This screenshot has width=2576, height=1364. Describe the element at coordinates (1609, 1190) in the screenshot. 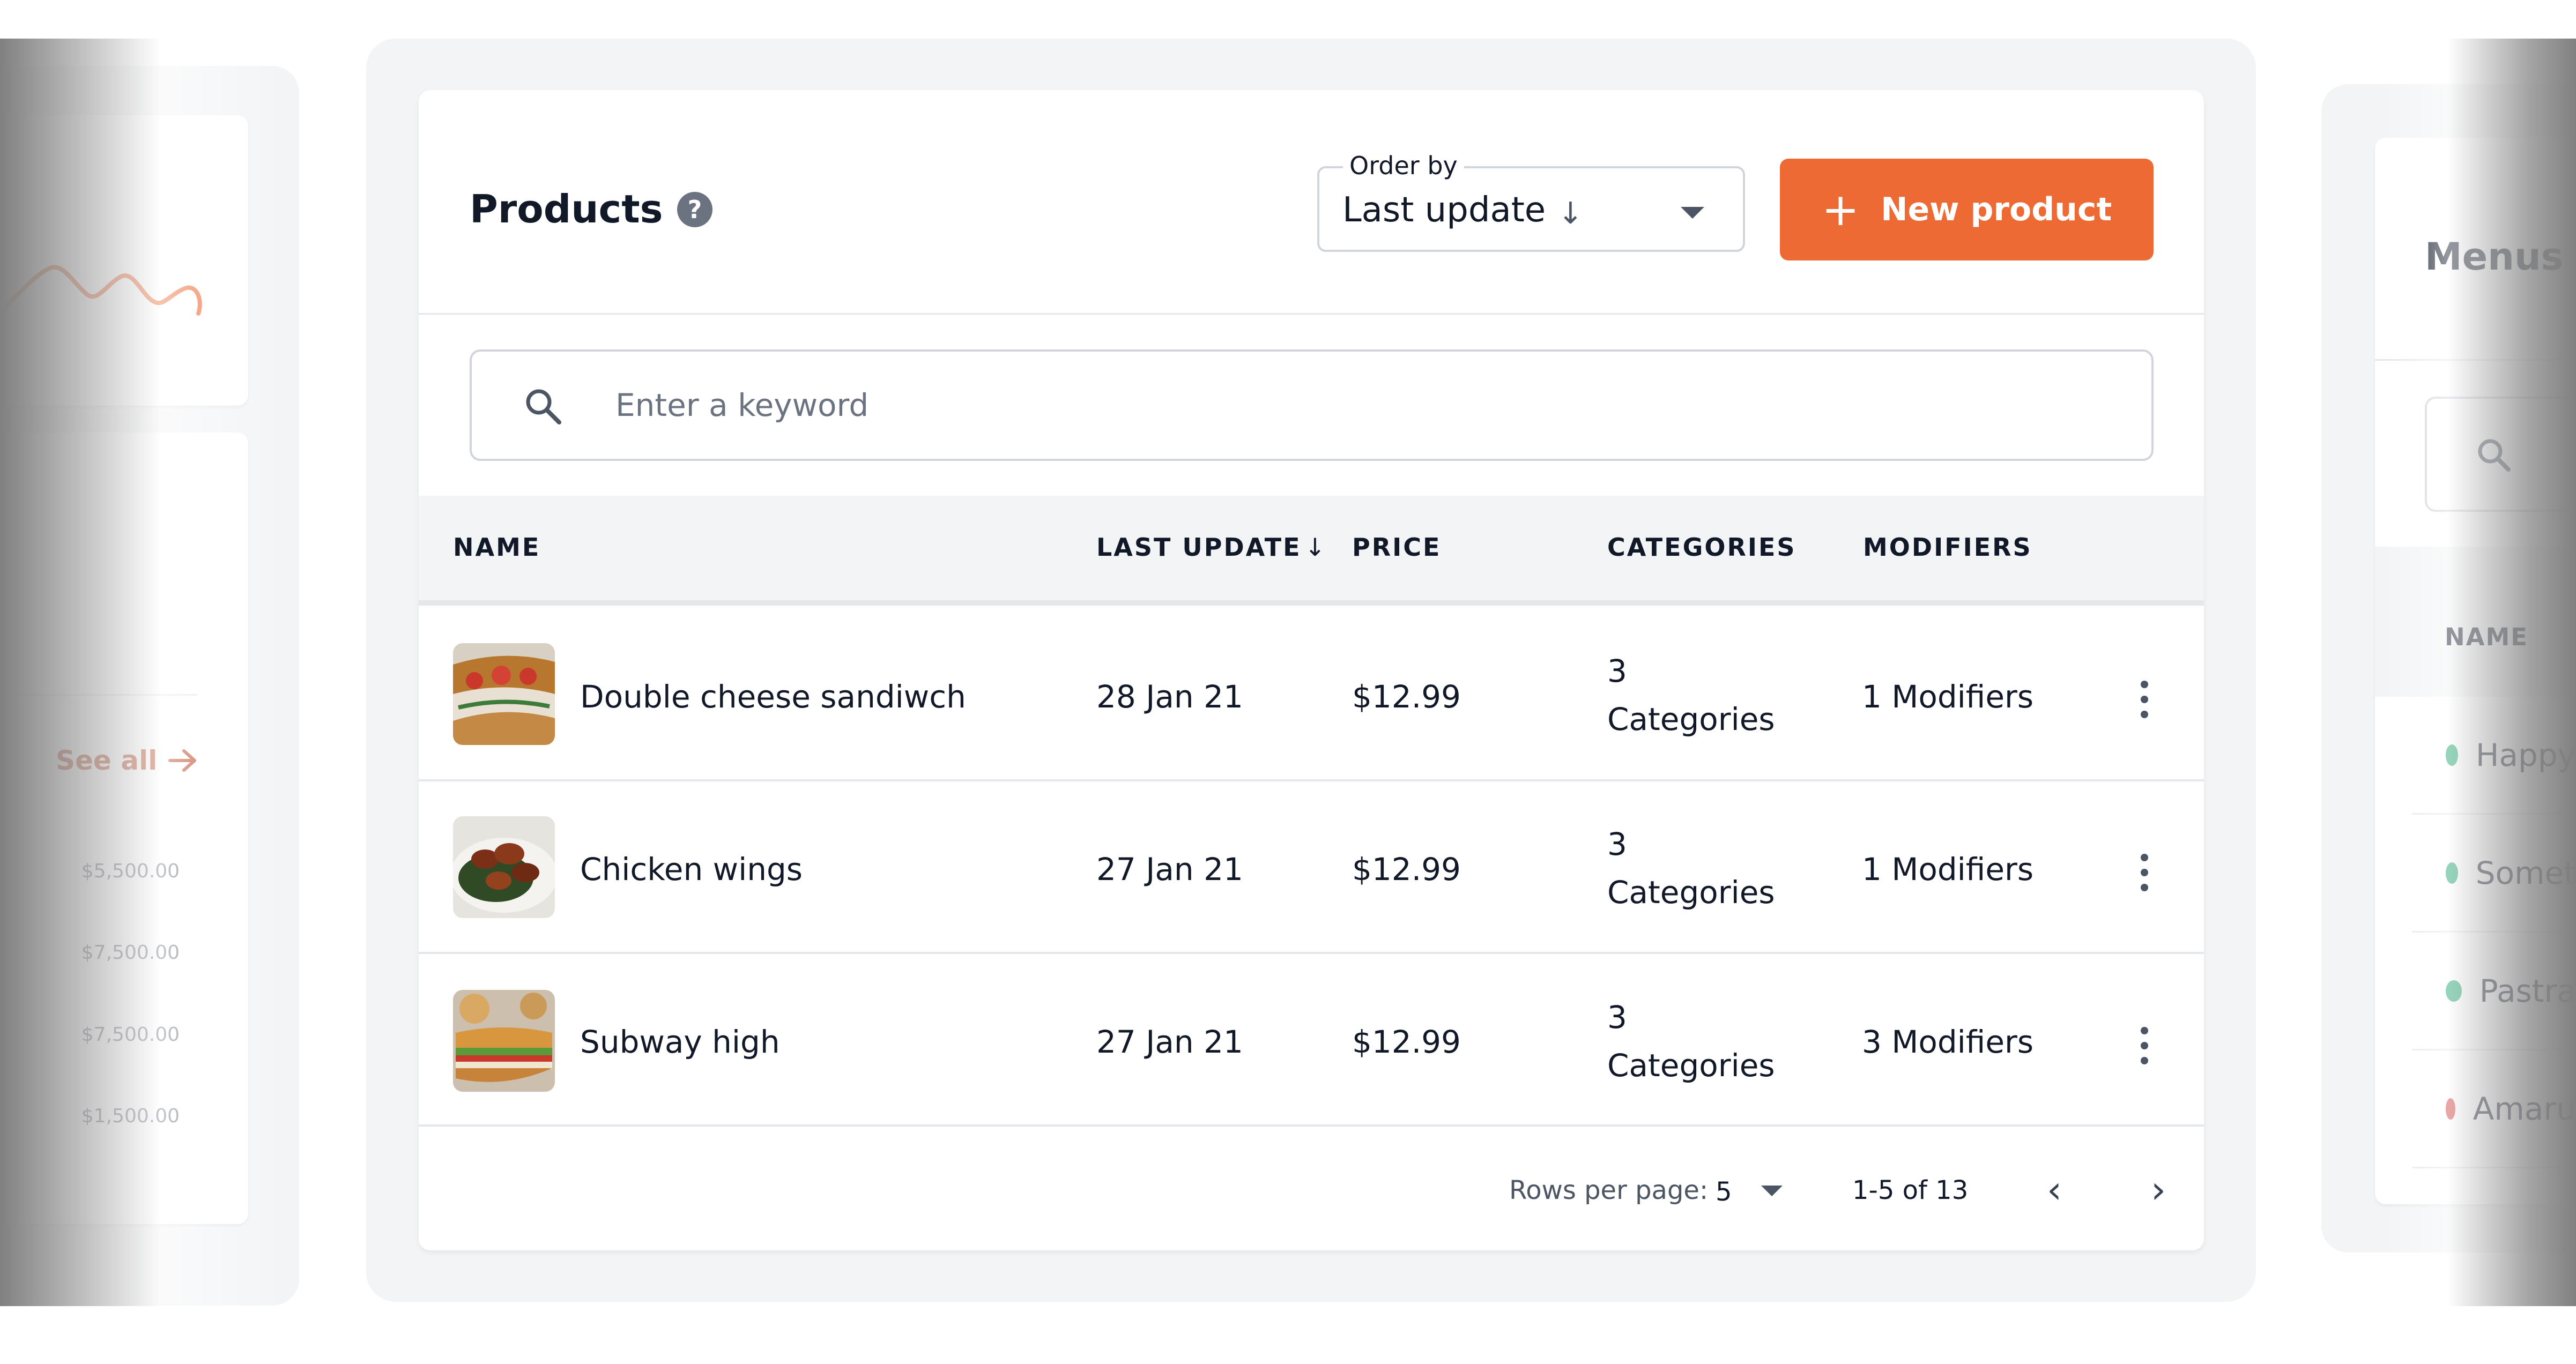

I see `rows-per-page-label: Rows per page:` at that location.